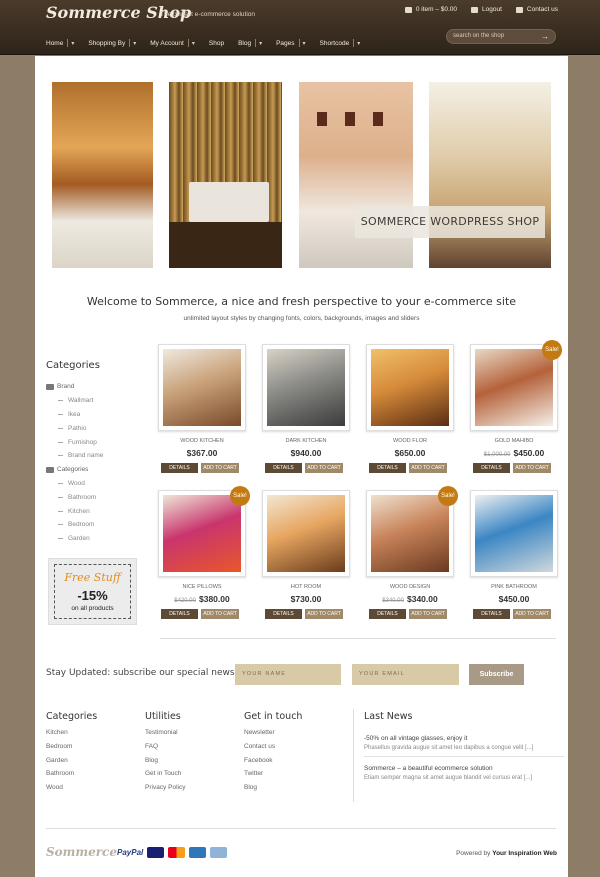  What do you see at coordinates (273, 750) in the screenshot?
I see `footer-link: Contact us` at bounding box center [273, 750].